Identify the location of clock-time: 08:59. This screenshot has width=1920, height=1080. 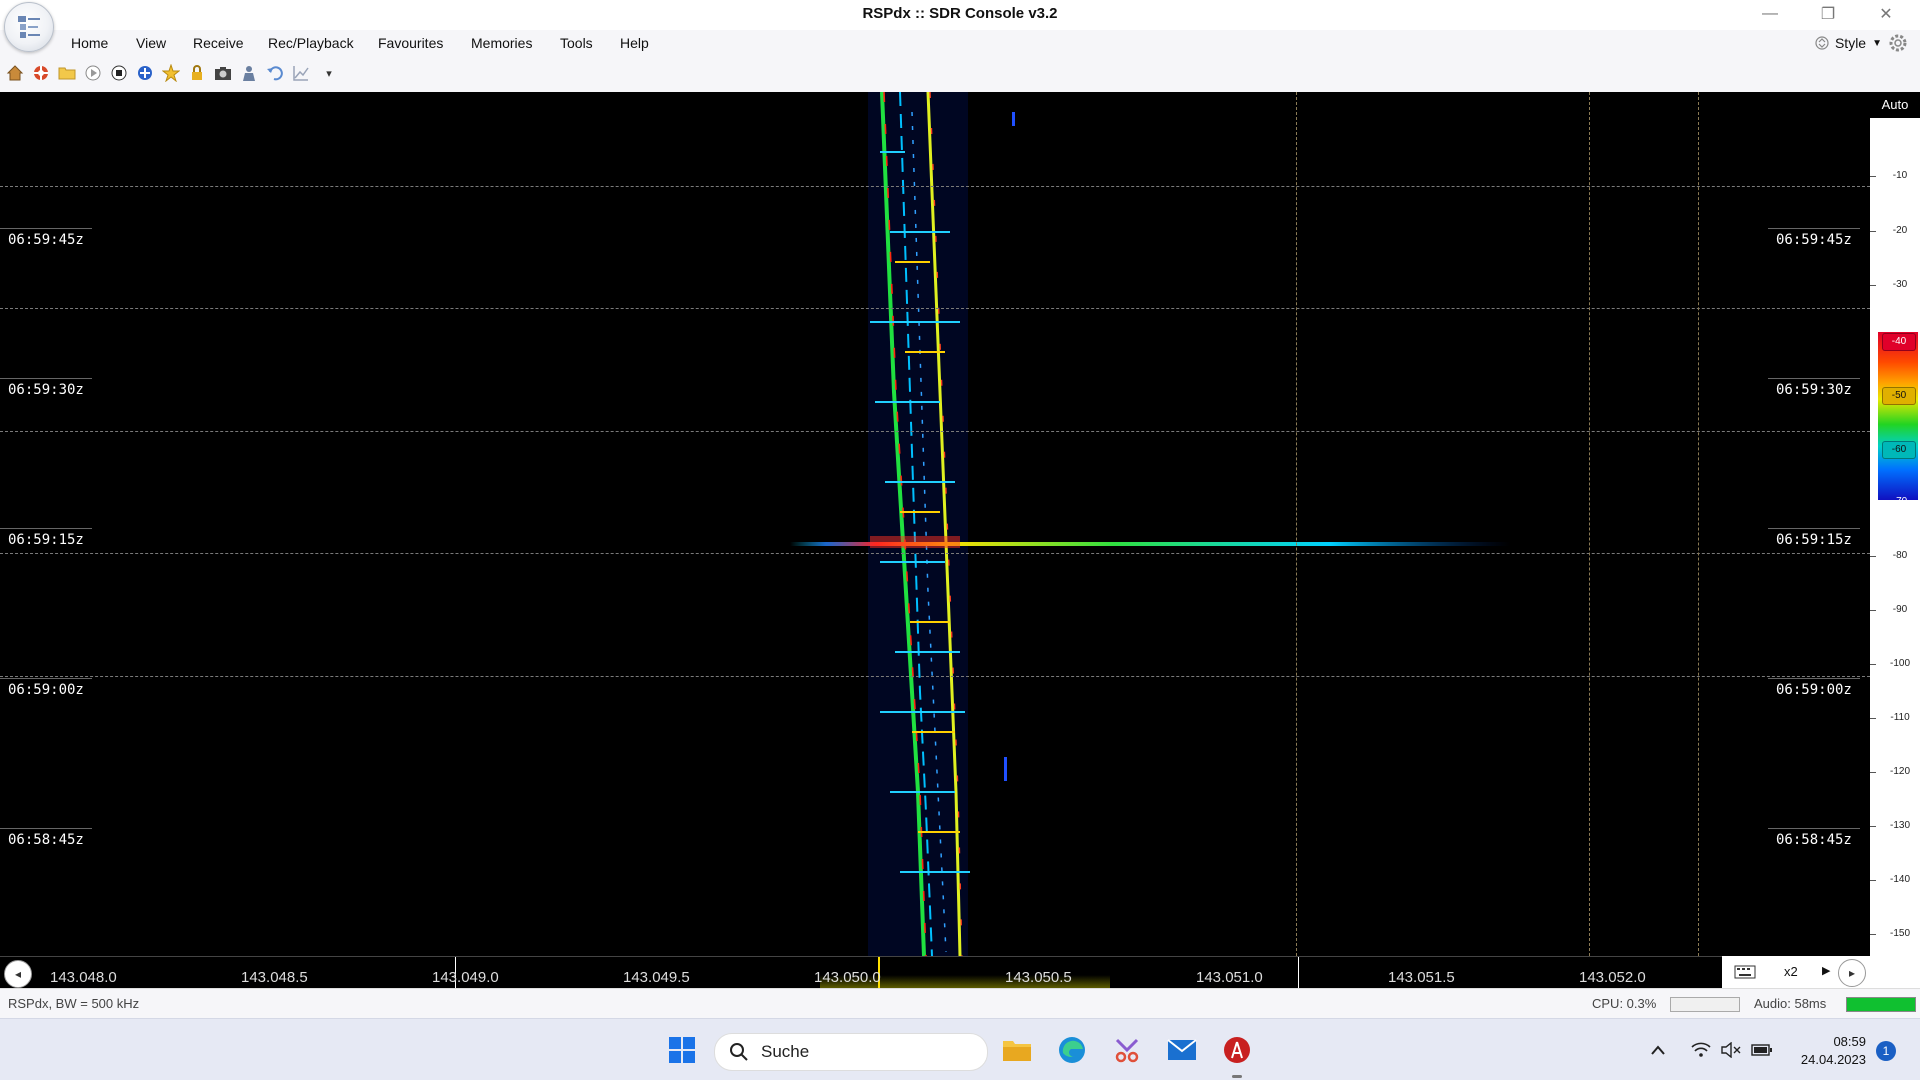
(1849, 1041).